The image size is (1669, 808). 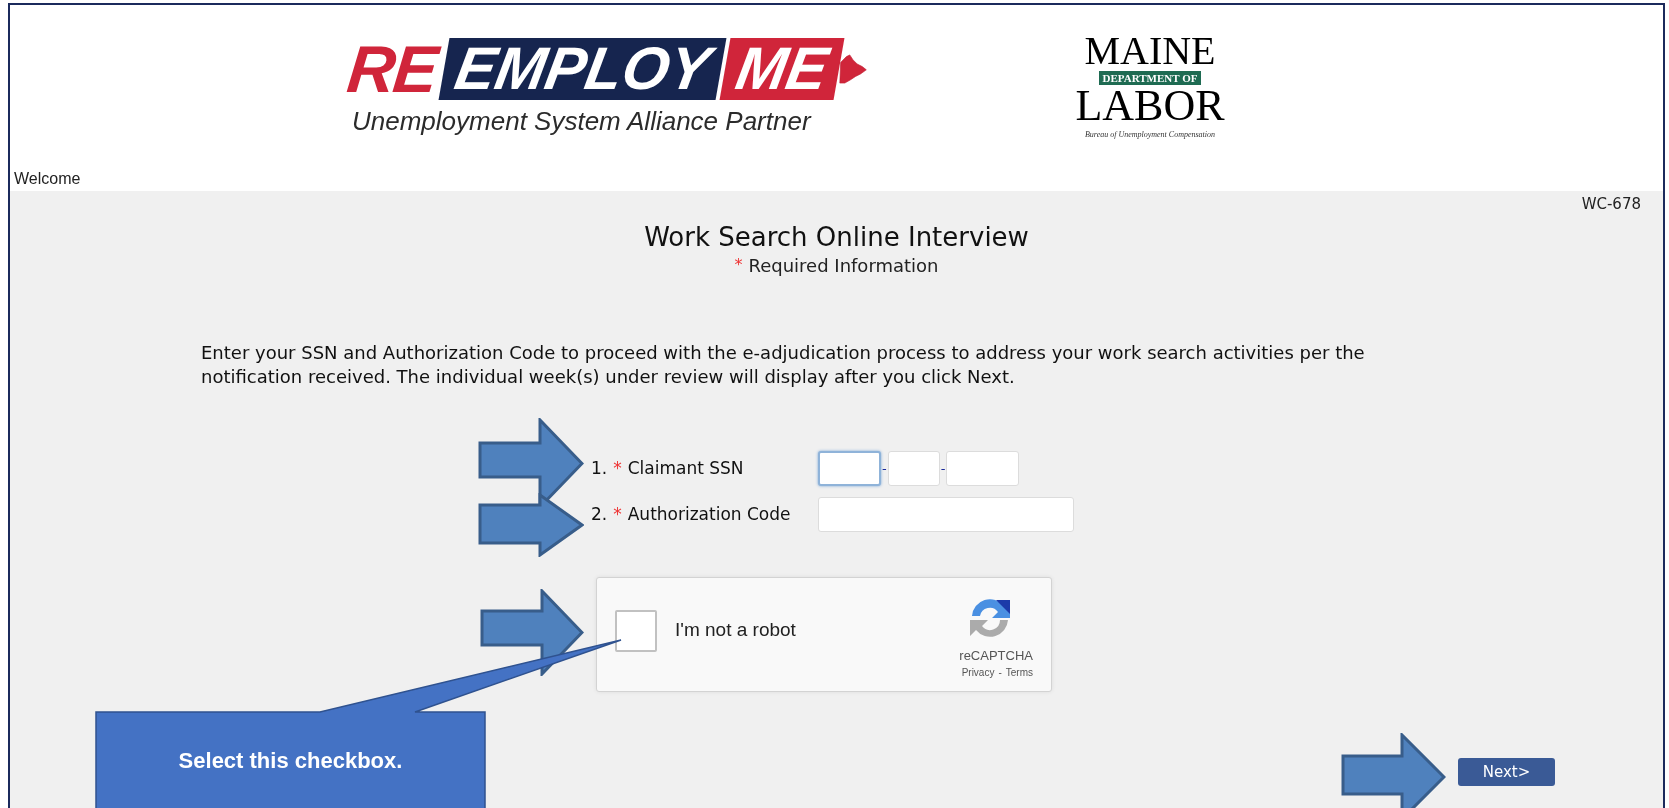 I want to click on logo-tagline: Unemployment System Alliance Partner, so click(x=582, y=121).